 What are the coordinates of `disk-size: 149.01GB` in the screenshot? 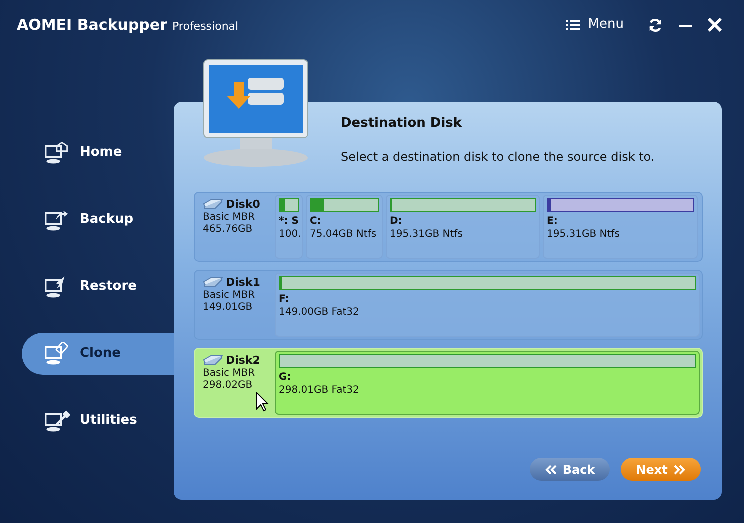 It's located at (228, 308).